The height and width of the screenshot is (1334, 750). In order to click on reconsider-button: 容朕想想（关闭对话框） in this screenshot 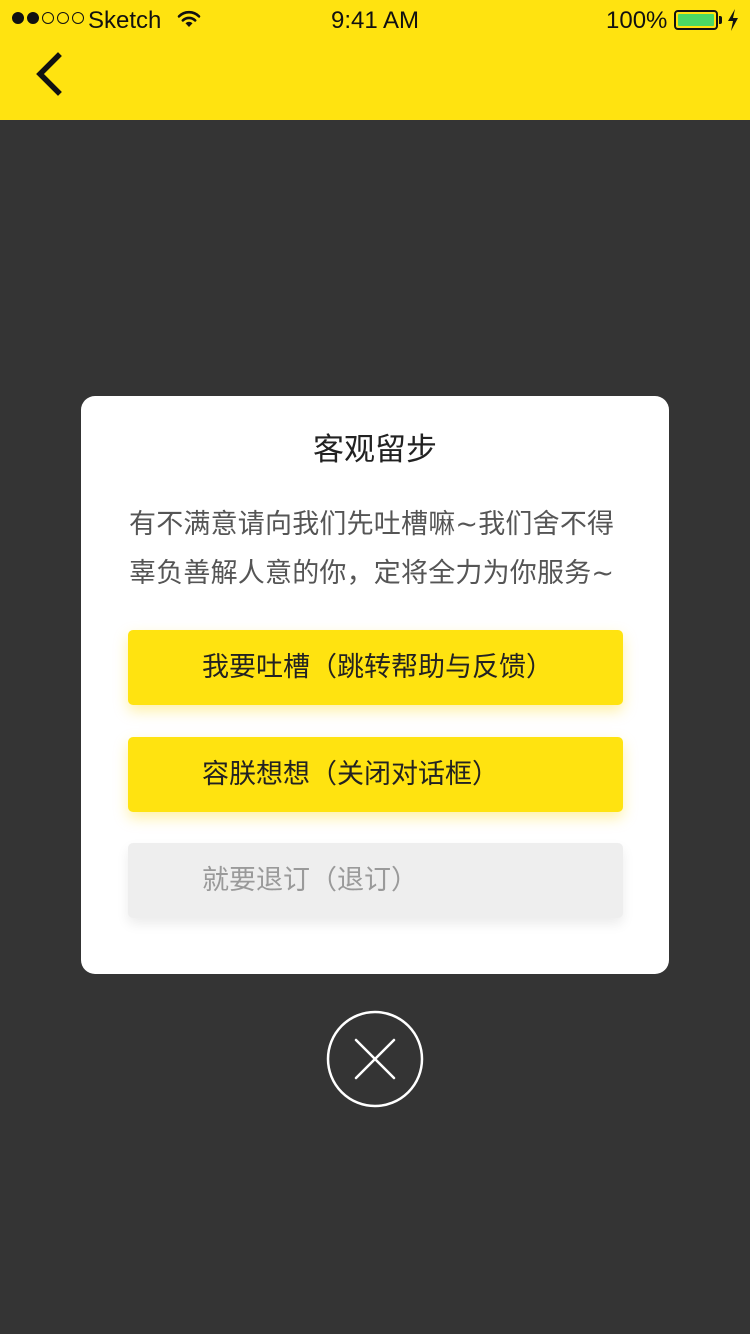, I will do `click(375, 774)`.